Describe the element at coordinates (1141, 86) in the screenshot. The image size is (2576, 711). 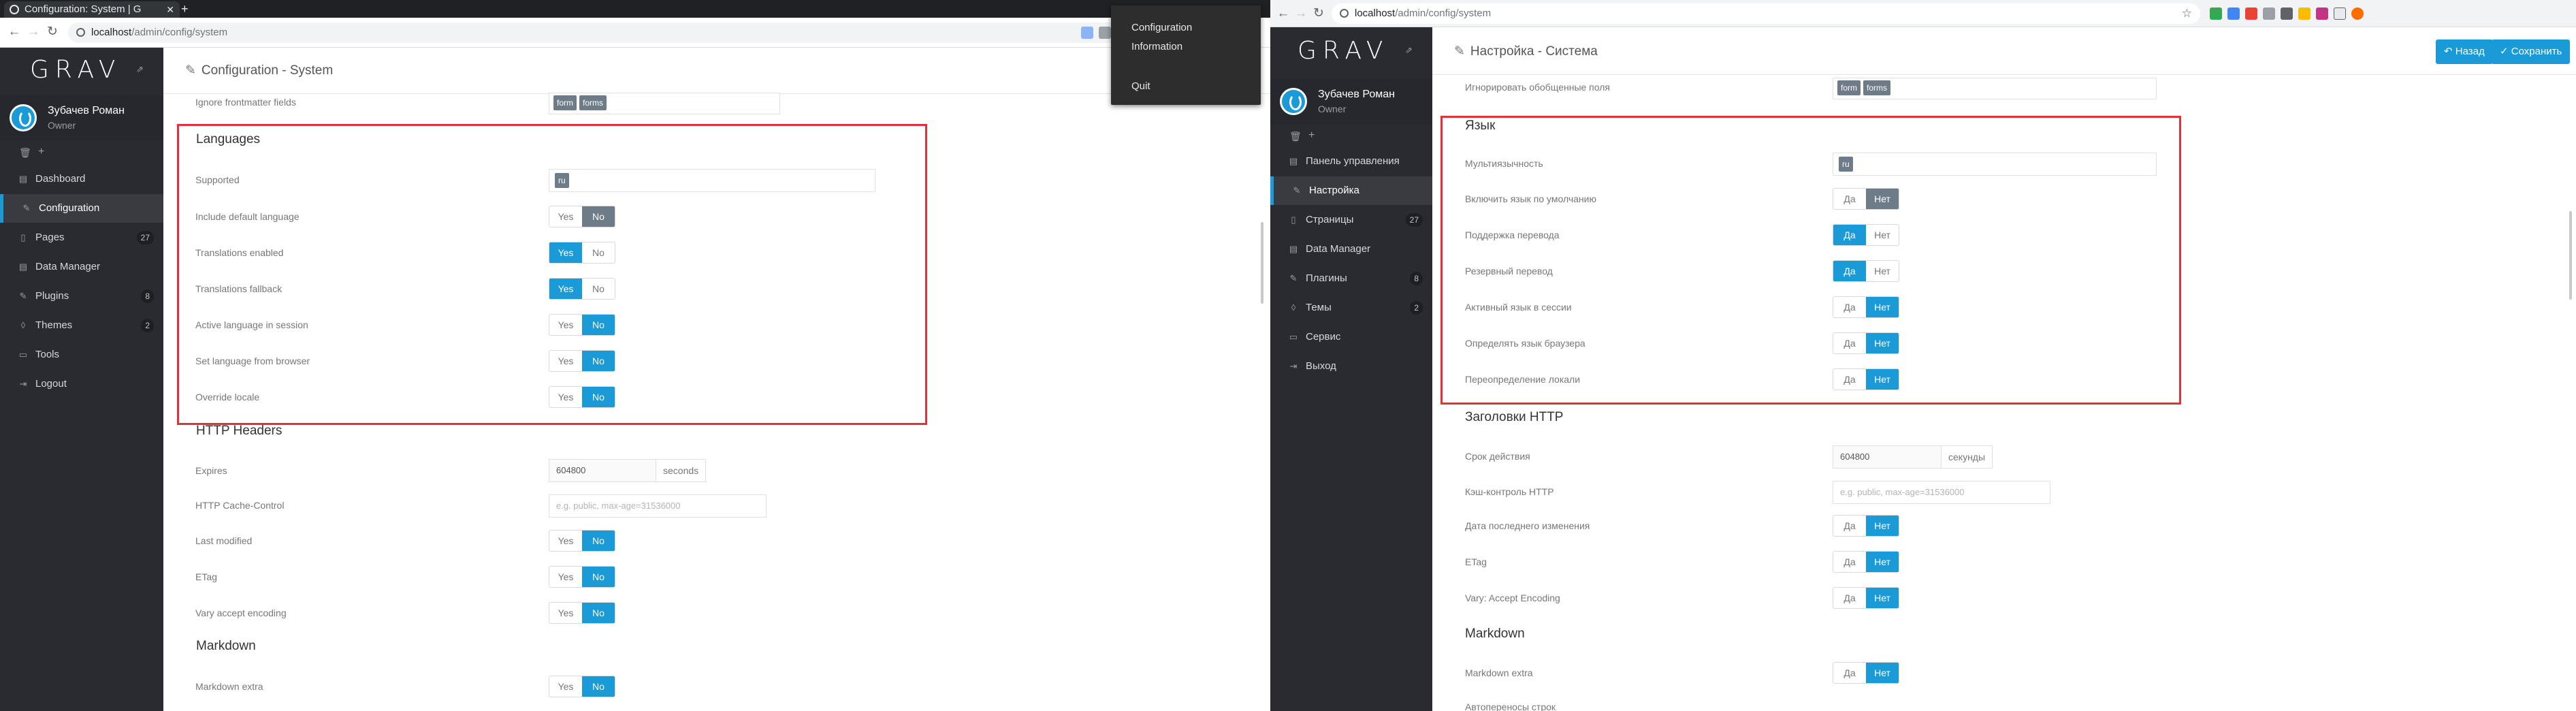
I see `menu-item-quit: Quit` at that location.